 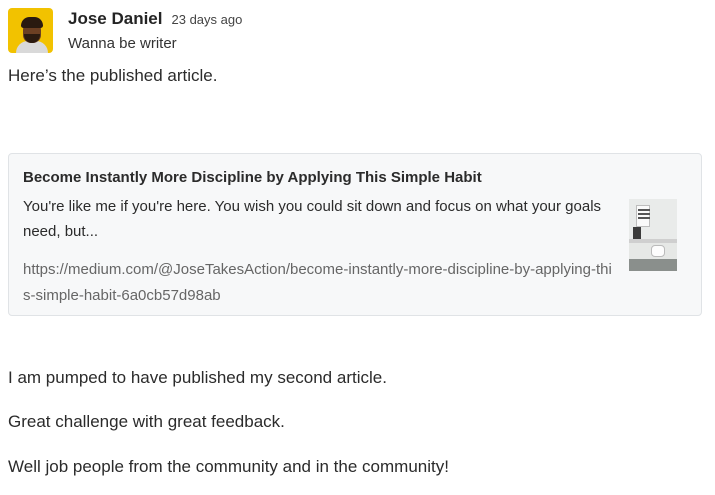 What do you see at coordinates (637, 233) in the screenshot?
I see `thumbnail-lamp` at bounding box center [637, 233].